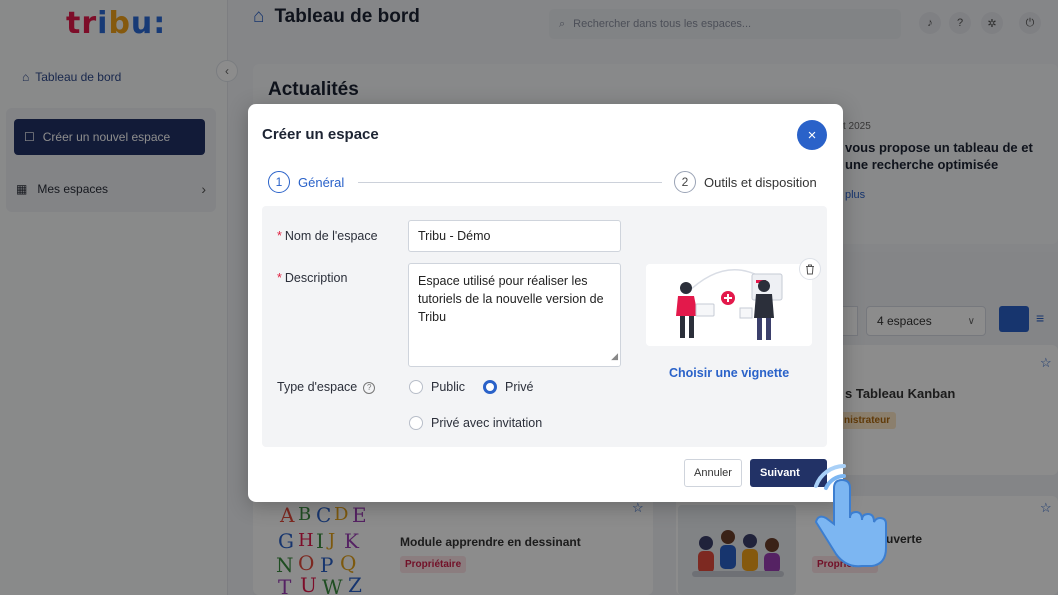 The width and height of the screenshot is (1058, 595). Describe the element at coordinates (448, 387) in the screenshot. I see `radio-label: Public` at that location.